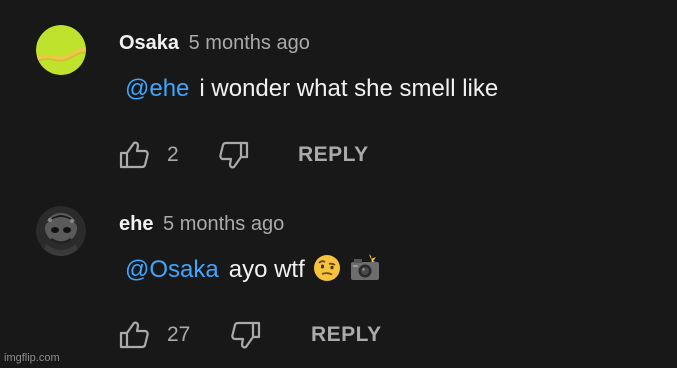 The height and width of the screenshot is (368, 677). I want to click on author-name: ehe, so click(136, 224).